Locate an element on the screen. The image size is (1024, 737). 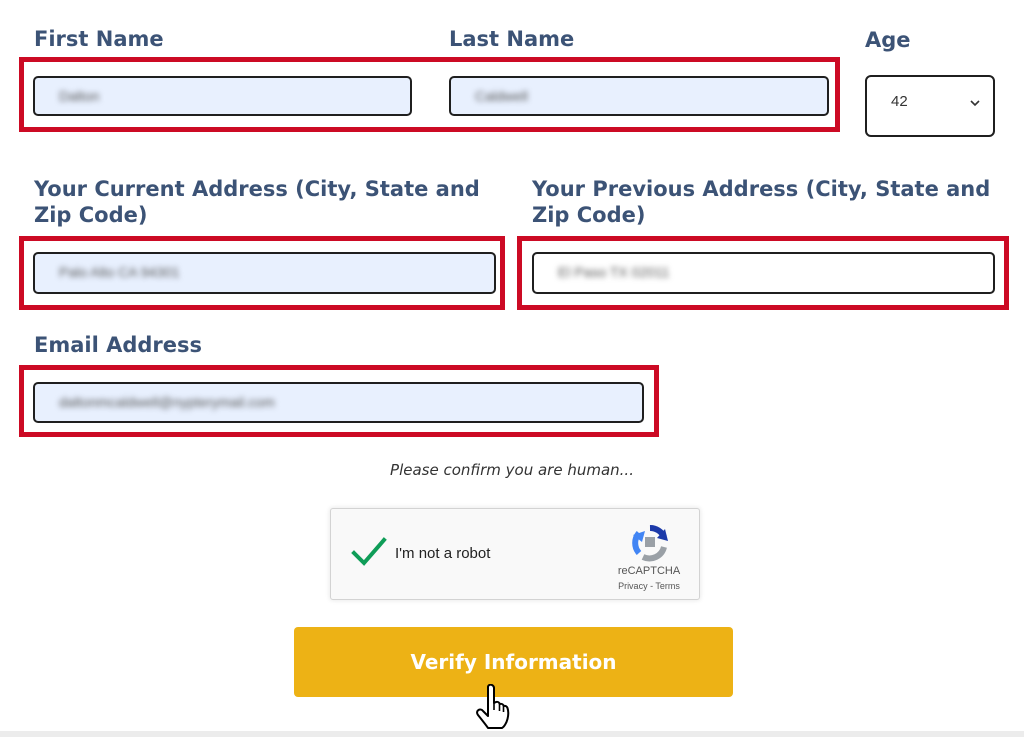
first-name-label: First Name is located at coordinates (99, 39).